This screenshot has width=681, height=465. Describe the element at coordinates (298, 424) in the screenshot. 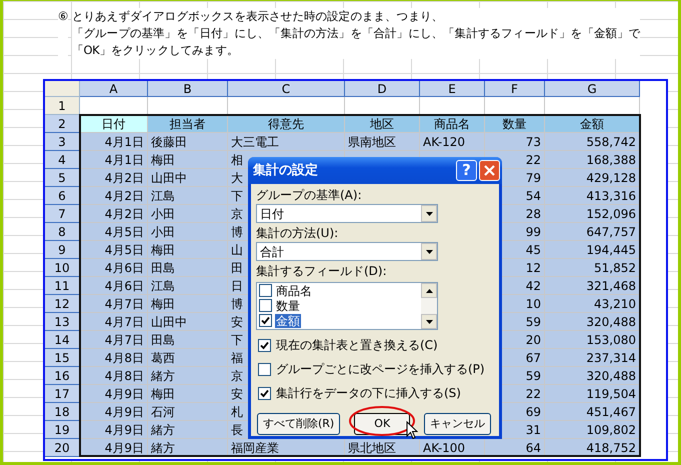

I see `dialog-button: すべて削除(R)` at that location.